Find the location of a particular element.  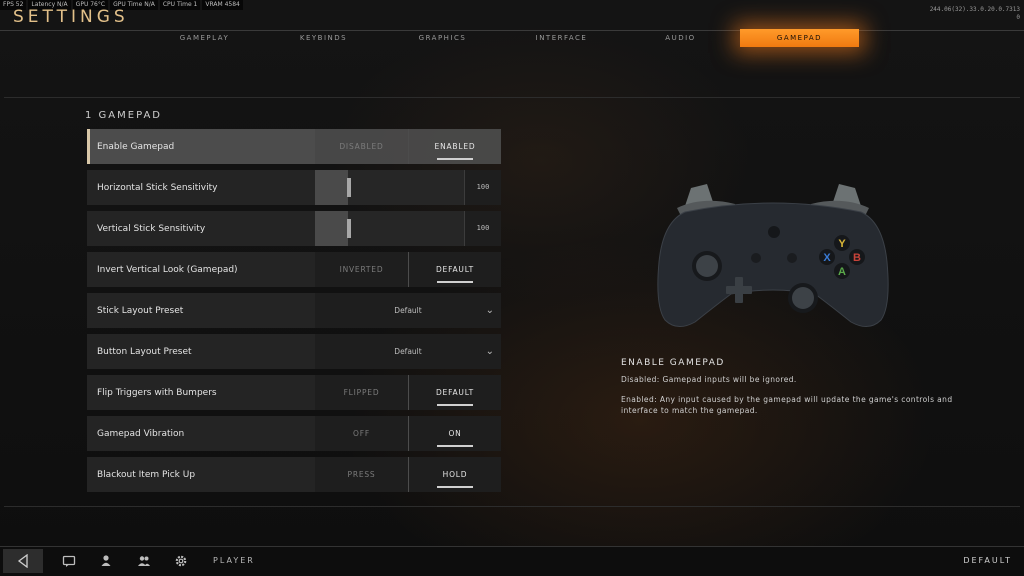

bottom-bar: PLAYER DEFAULT is located at coordinates (512, 561).